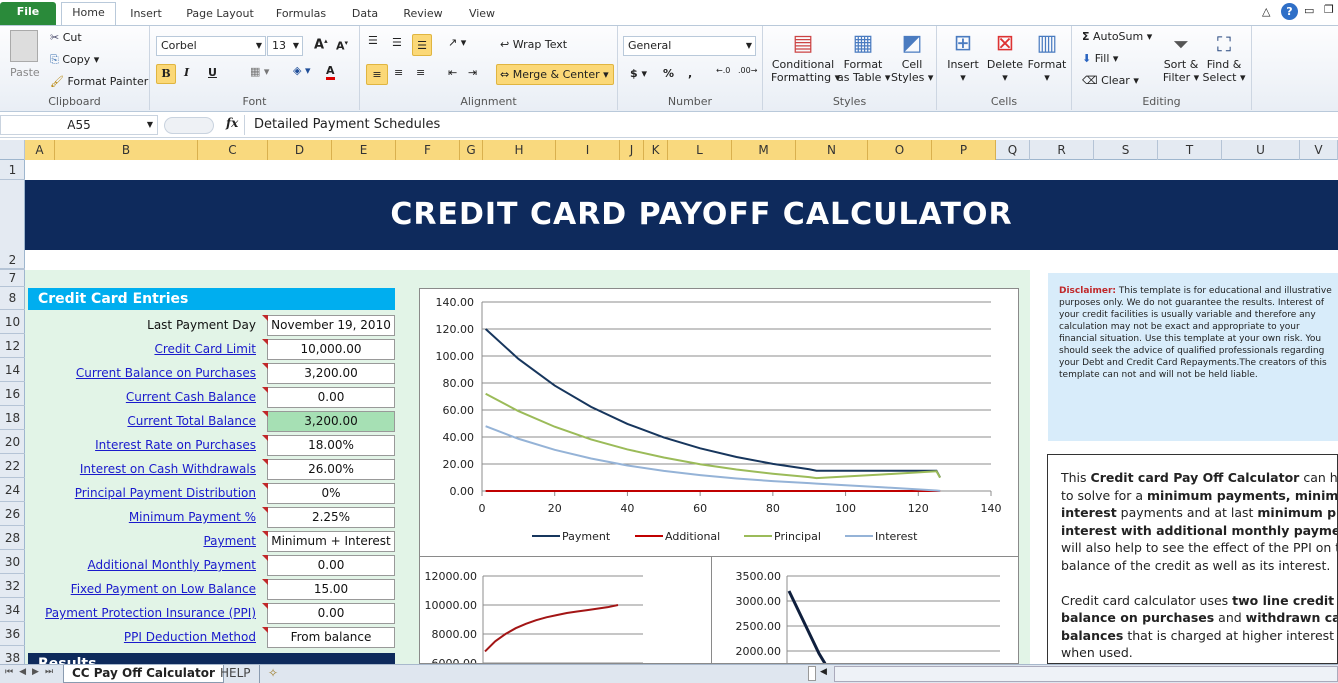 The width and height of the screenshot is (1338, 683). Describe the element at coordinates (12, 298) in the screenshot. I see `row-header-8: 8` at that location.